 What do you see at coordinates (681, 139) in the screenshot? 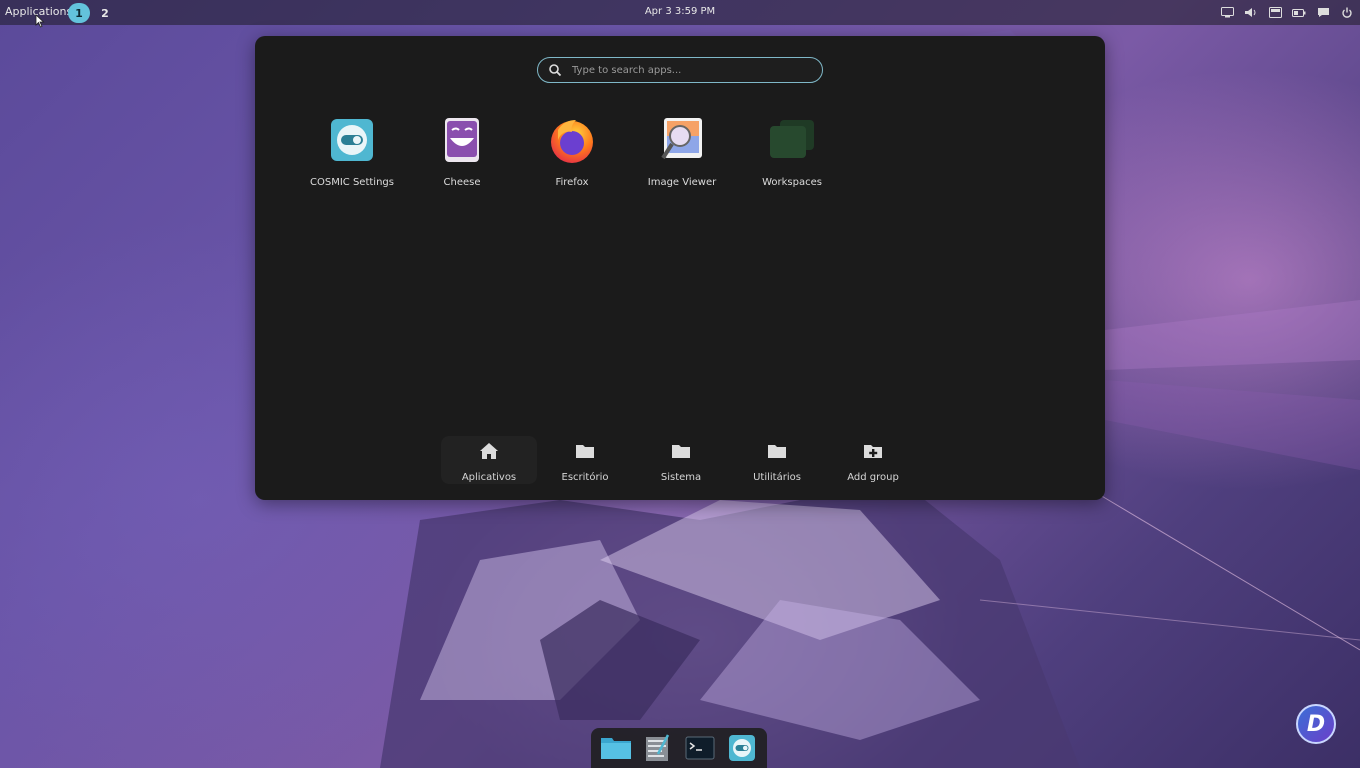
I see `image-viewer-icon` at bounding box center [681, 139].